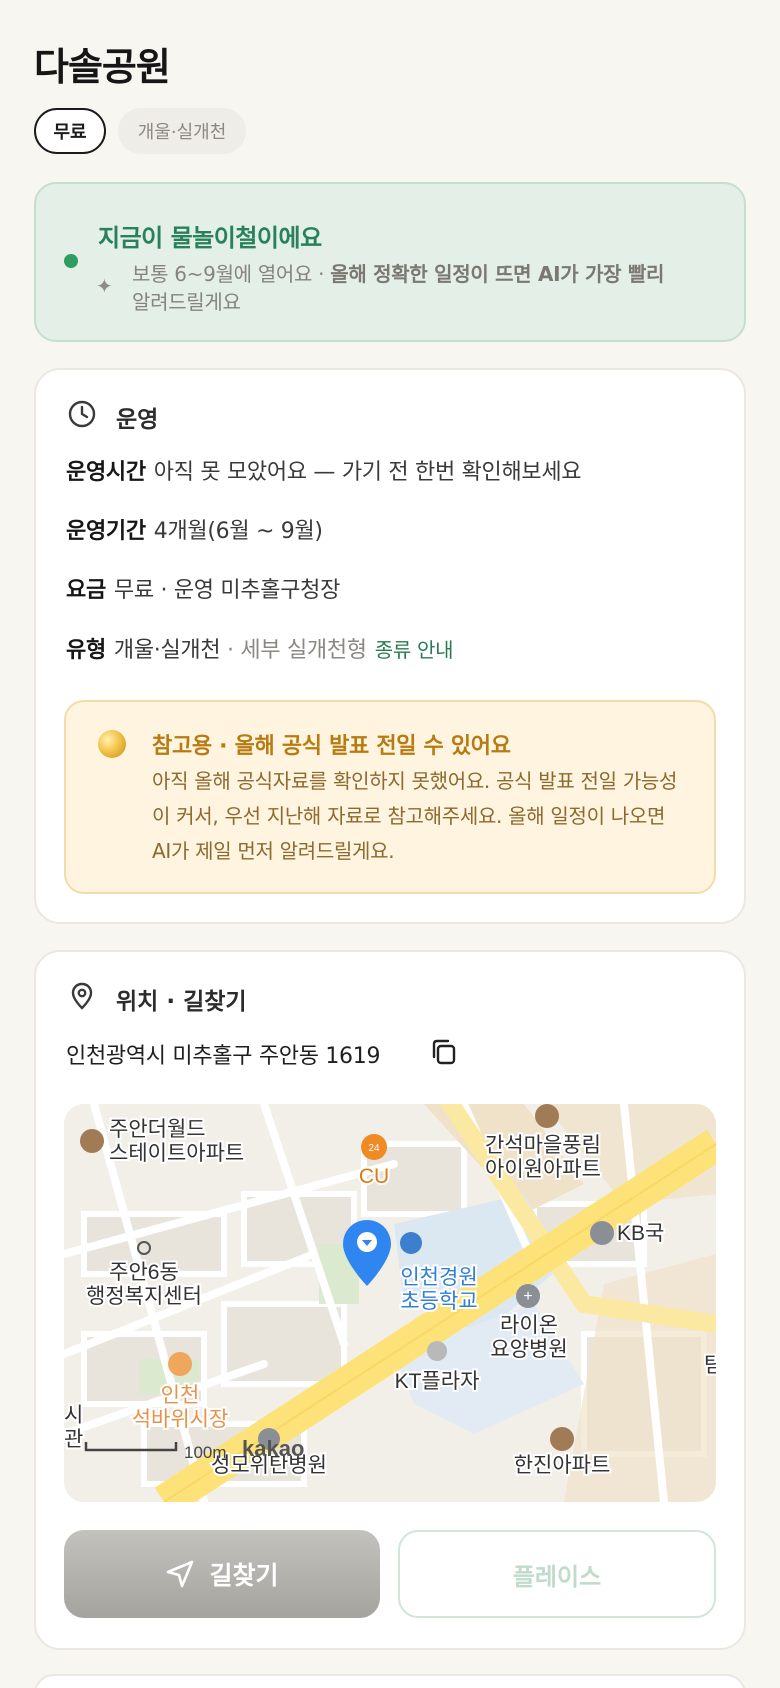 The image size is (780, 1688). What do you see at coordinates (82, 996) in the screenshot?
I see `location-pin-icon` at bounding box center [82, 996].